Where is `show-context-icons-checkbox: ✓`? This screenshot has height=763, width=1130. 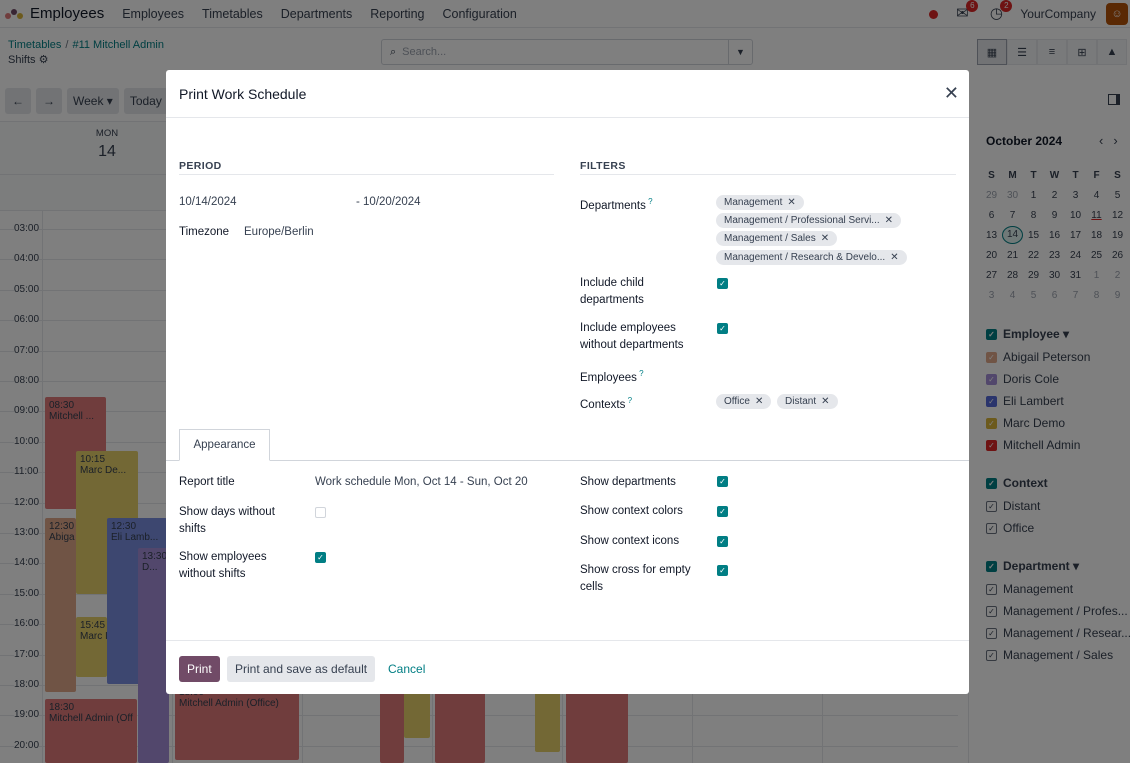 show-context-icons-checkbox: ✓ is located at coordinates (722, 541).